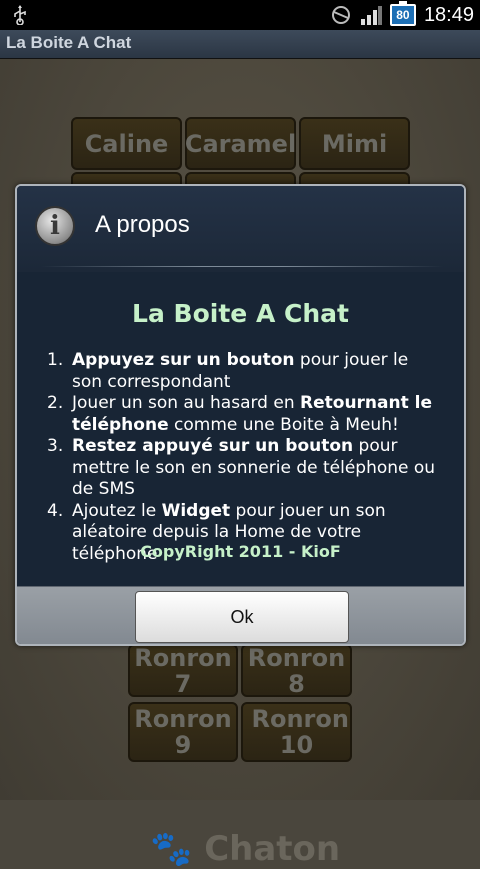 Image resolution: width=480 pixels, height=869 pixels. I want to click on list-number: 2., so click(55, 403).